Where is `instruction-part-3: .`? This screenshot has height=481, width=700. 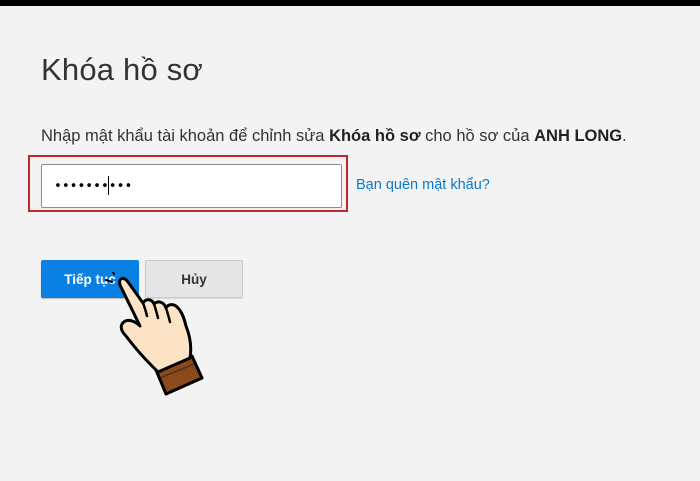 instruction-part-3: . is located at coordinates (624, 136).